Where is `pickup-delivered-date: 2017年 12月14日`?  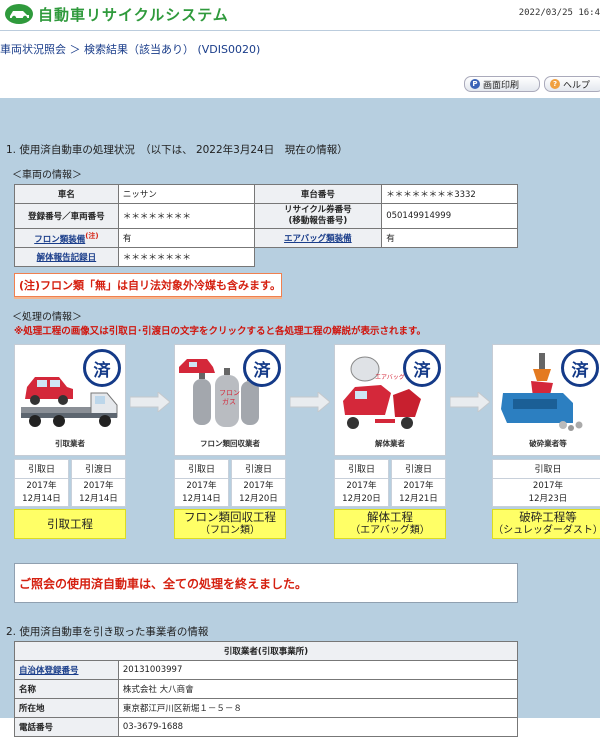 pickup-delivered-date: 2017年 12月14日 is located at coordinates (98, 493).